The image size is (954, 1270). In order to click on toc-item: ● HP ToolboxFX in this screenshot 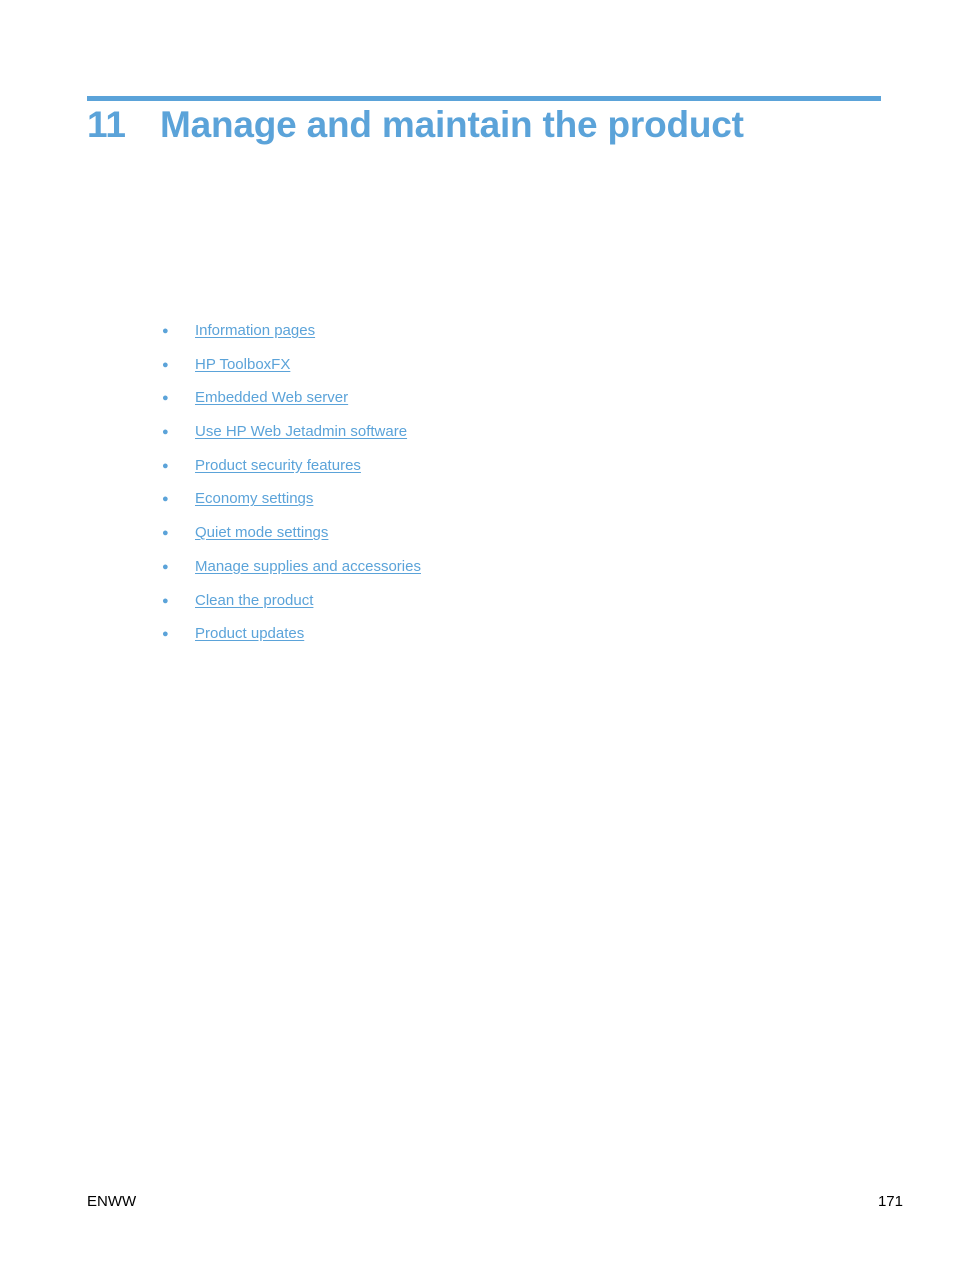, I will do `click(290, 371)`.